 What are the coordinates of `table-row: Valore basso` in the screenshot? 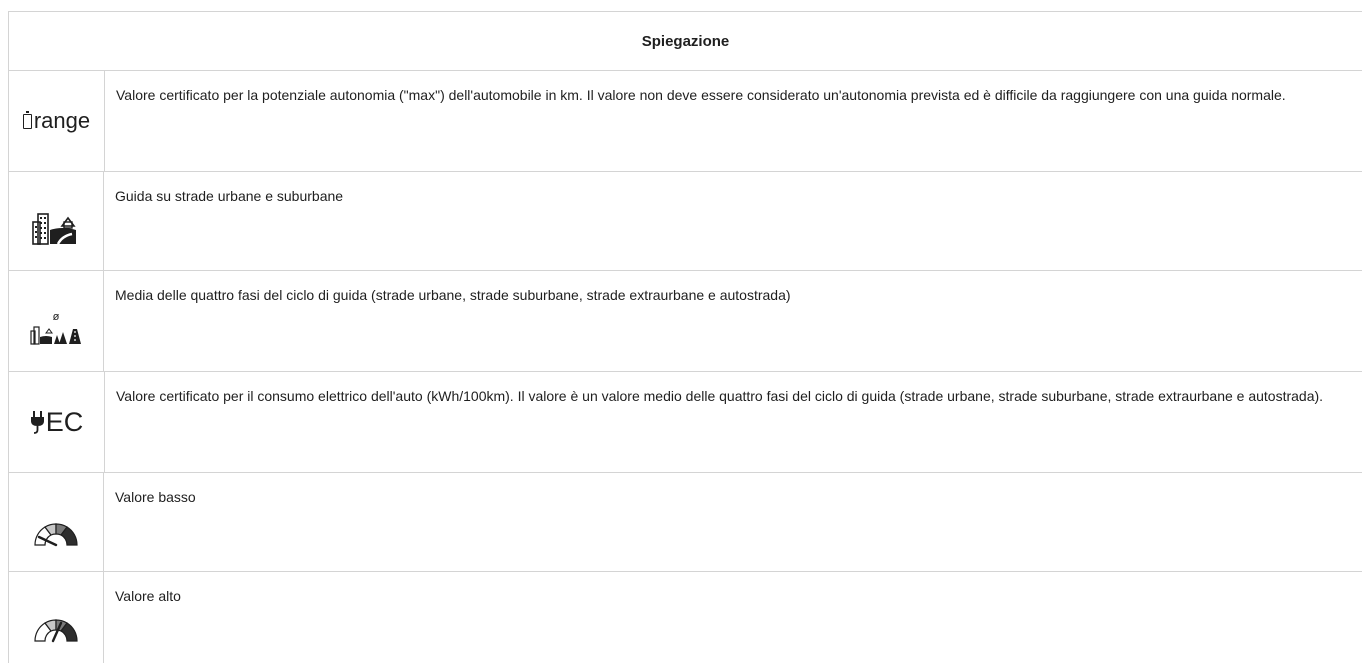 It's located at (685, 522).